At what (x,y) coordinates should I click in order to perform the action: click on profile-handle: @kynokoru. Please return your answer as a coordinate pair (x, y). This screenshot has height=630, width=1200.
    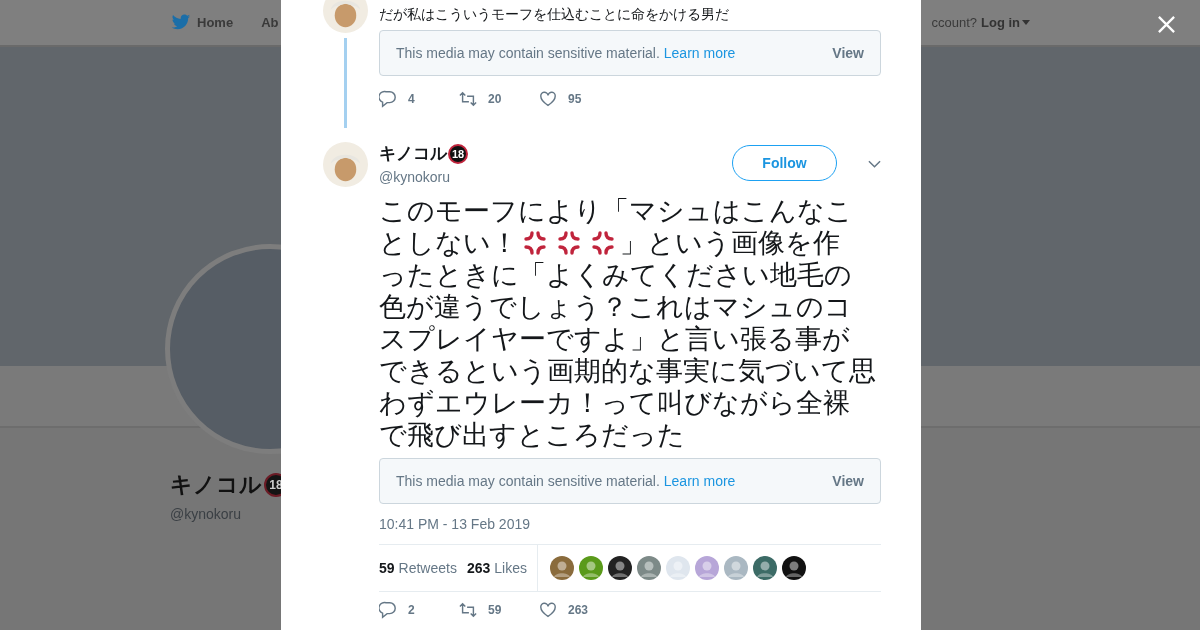
    Looking at the image, I should click on (206, 514).